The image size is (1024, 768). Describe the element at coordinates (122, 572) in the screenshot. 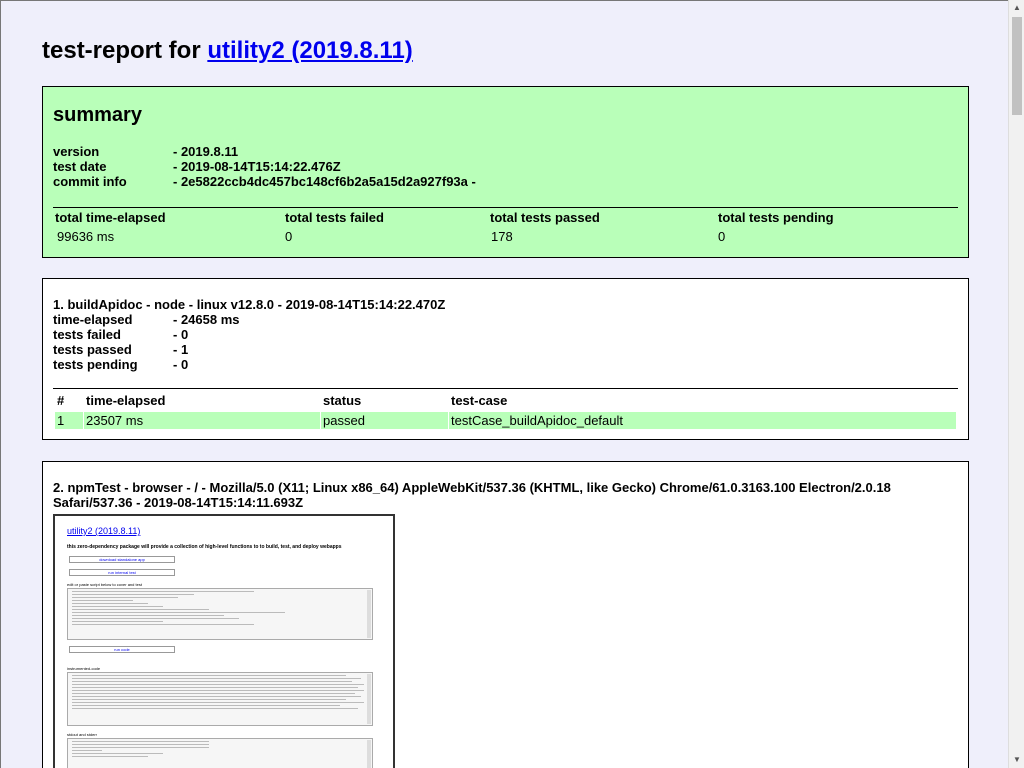

I see `screenshot-button: run internal test` at that location.